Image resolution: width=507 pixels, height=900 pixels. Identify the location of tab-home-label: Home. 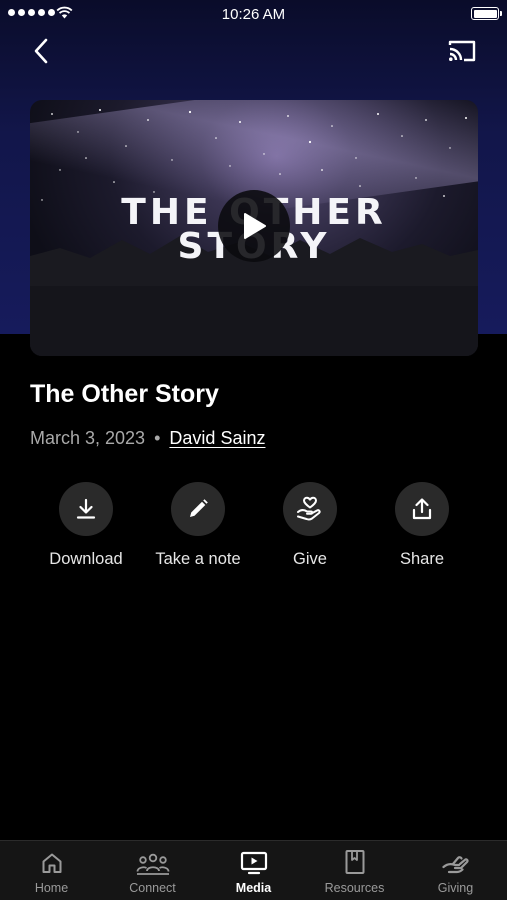
(51, 888).